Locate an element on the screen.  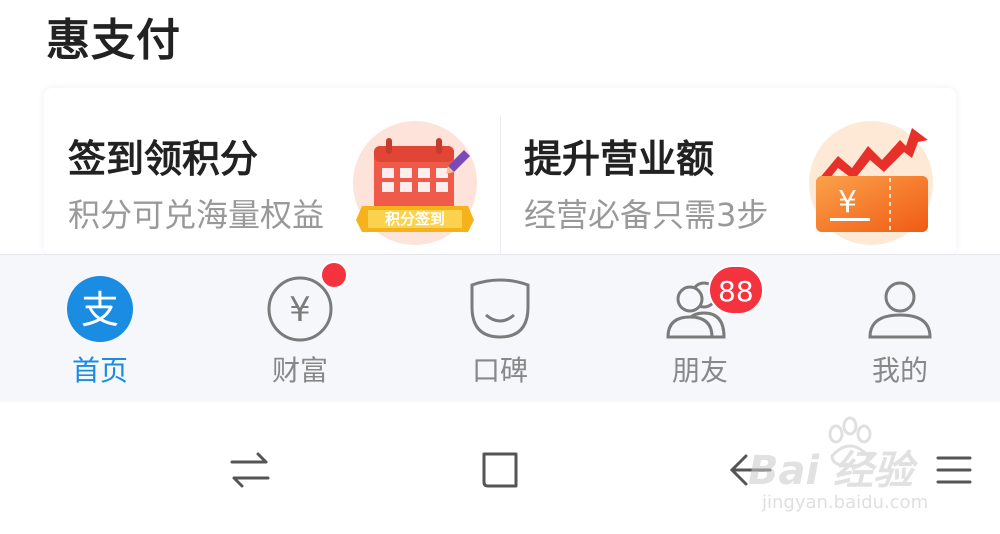
coupon-yen-symbol: ¥ is located at coordinates (847, 202).